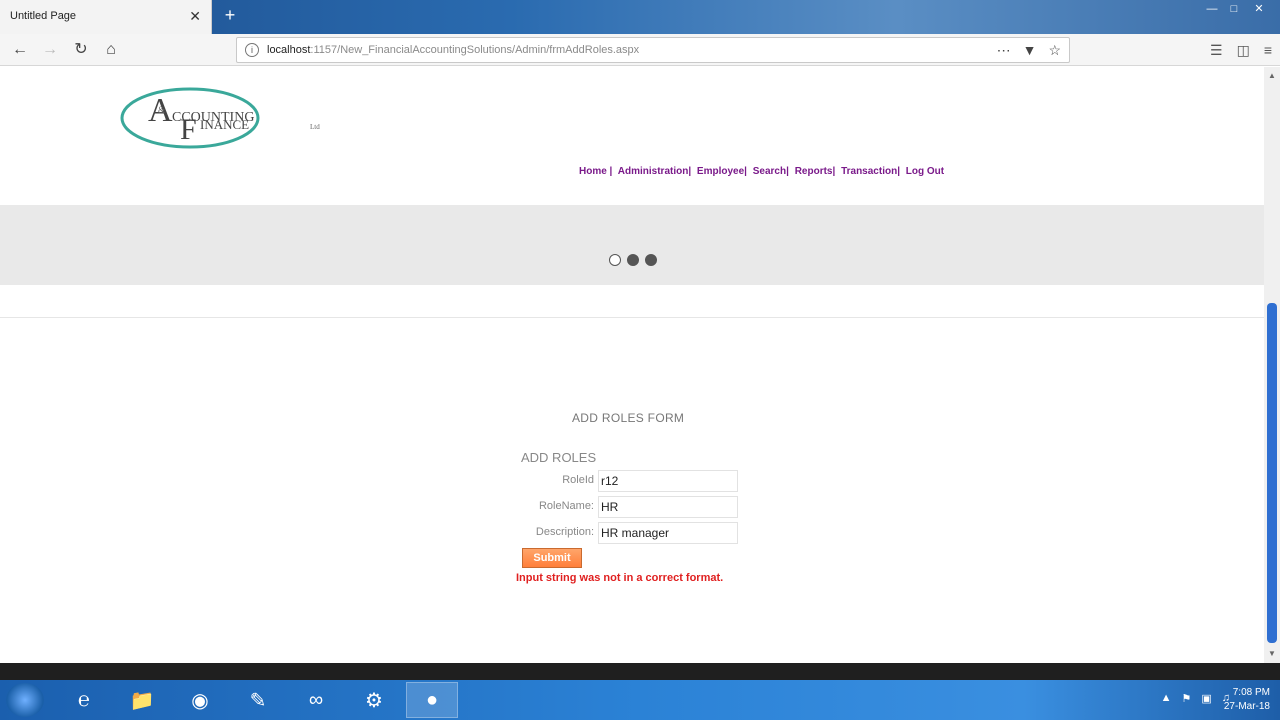 This screenshot has height=720, width=1280. Describe the element at coordinates (668, 481) in the screenshot. I see `roleid-input` at that location.